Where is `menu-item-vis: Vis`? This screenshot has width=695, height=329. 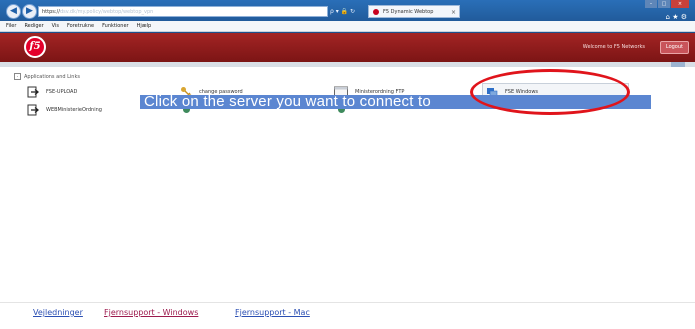
menu-item-vis: Vis is located at coordinates (55, 26).